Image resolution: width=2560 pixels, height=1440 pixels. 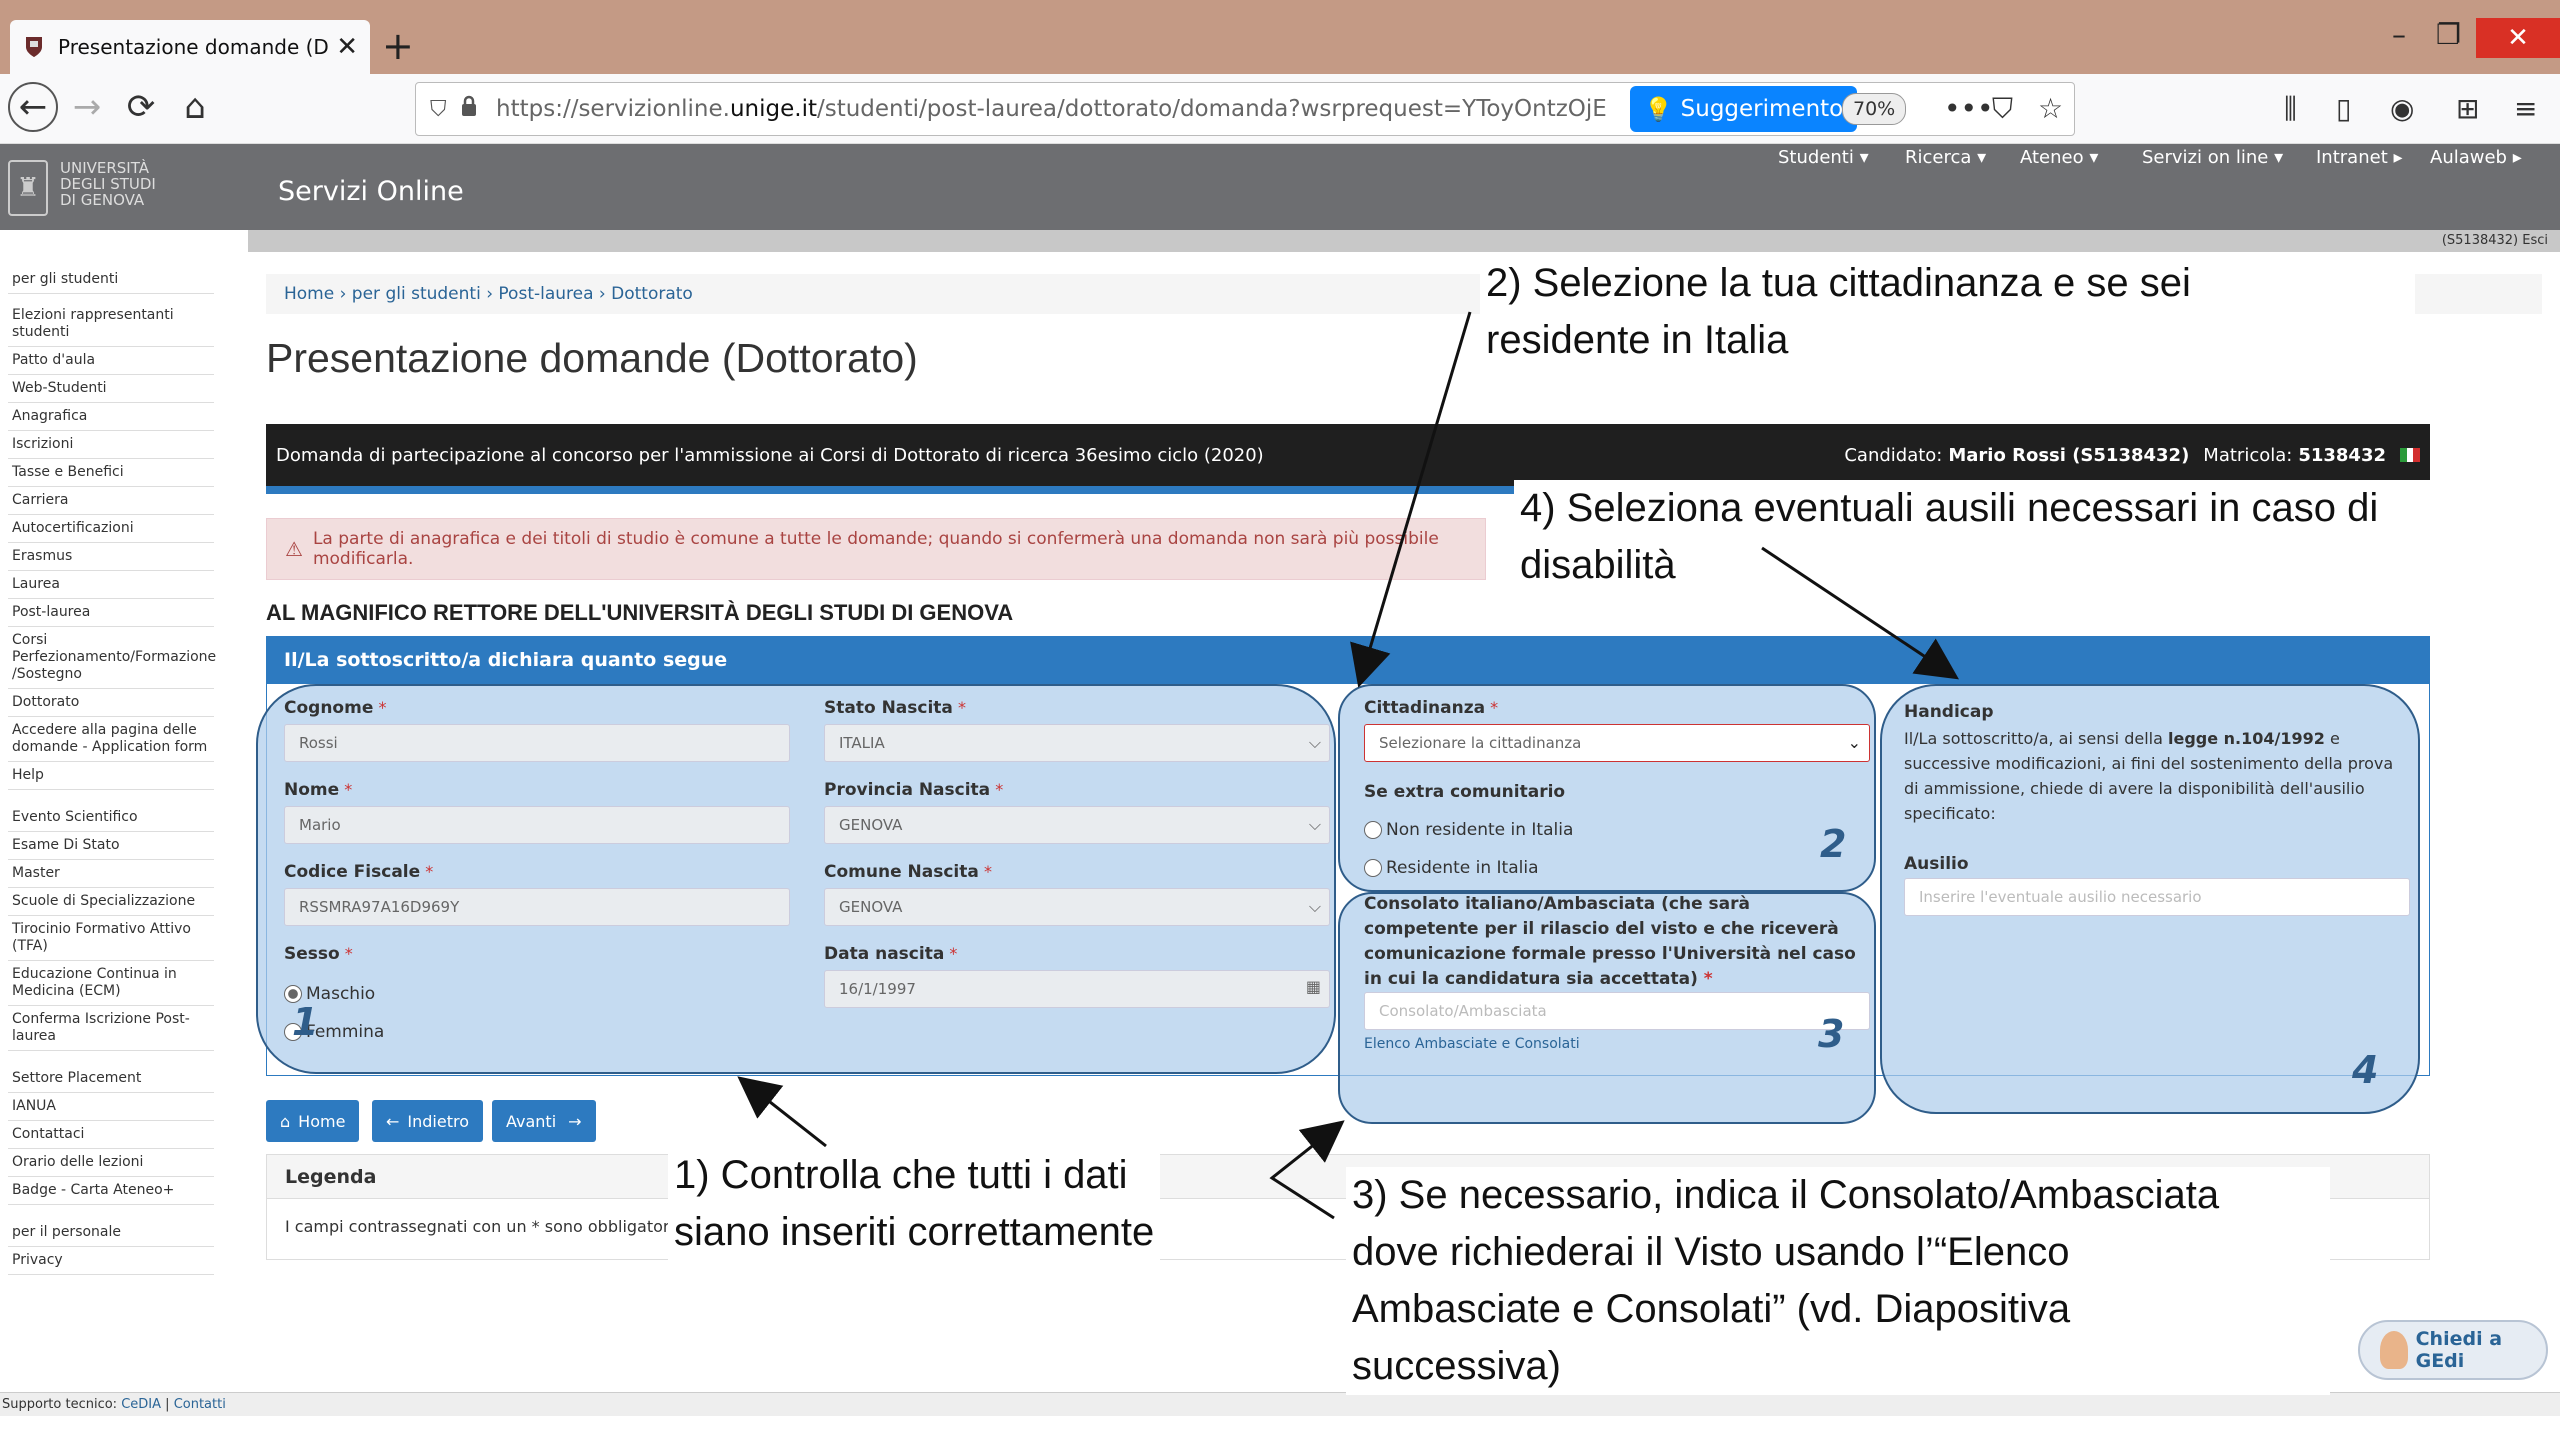 I want to click on unige-favicon-icon, so click(x=34, y=47).